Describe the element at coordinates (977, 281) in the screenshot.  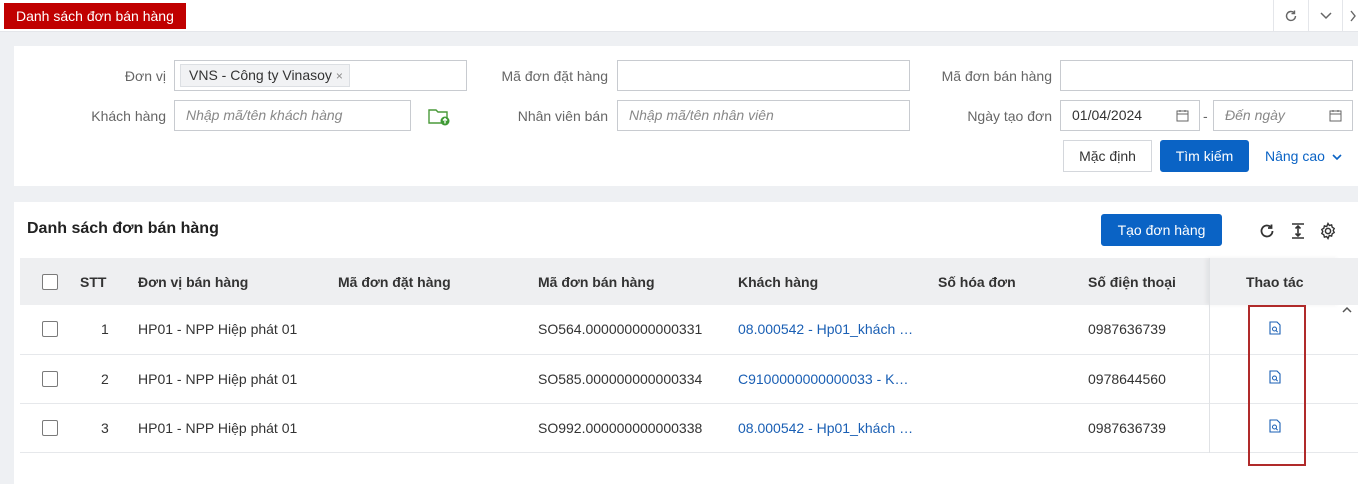
I see `col-so-hoa-don: Số hóa đơn` at that location.